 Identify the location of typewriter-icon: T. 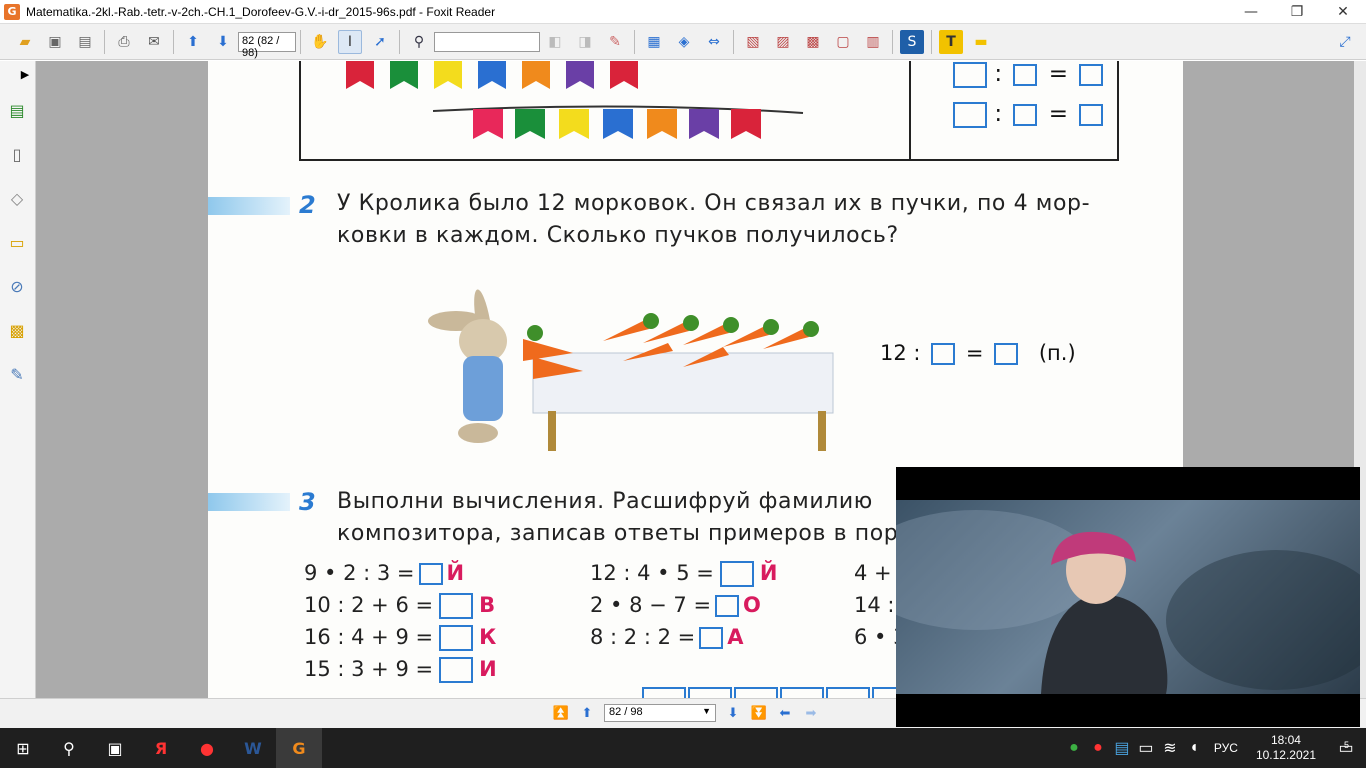
(951, 41).